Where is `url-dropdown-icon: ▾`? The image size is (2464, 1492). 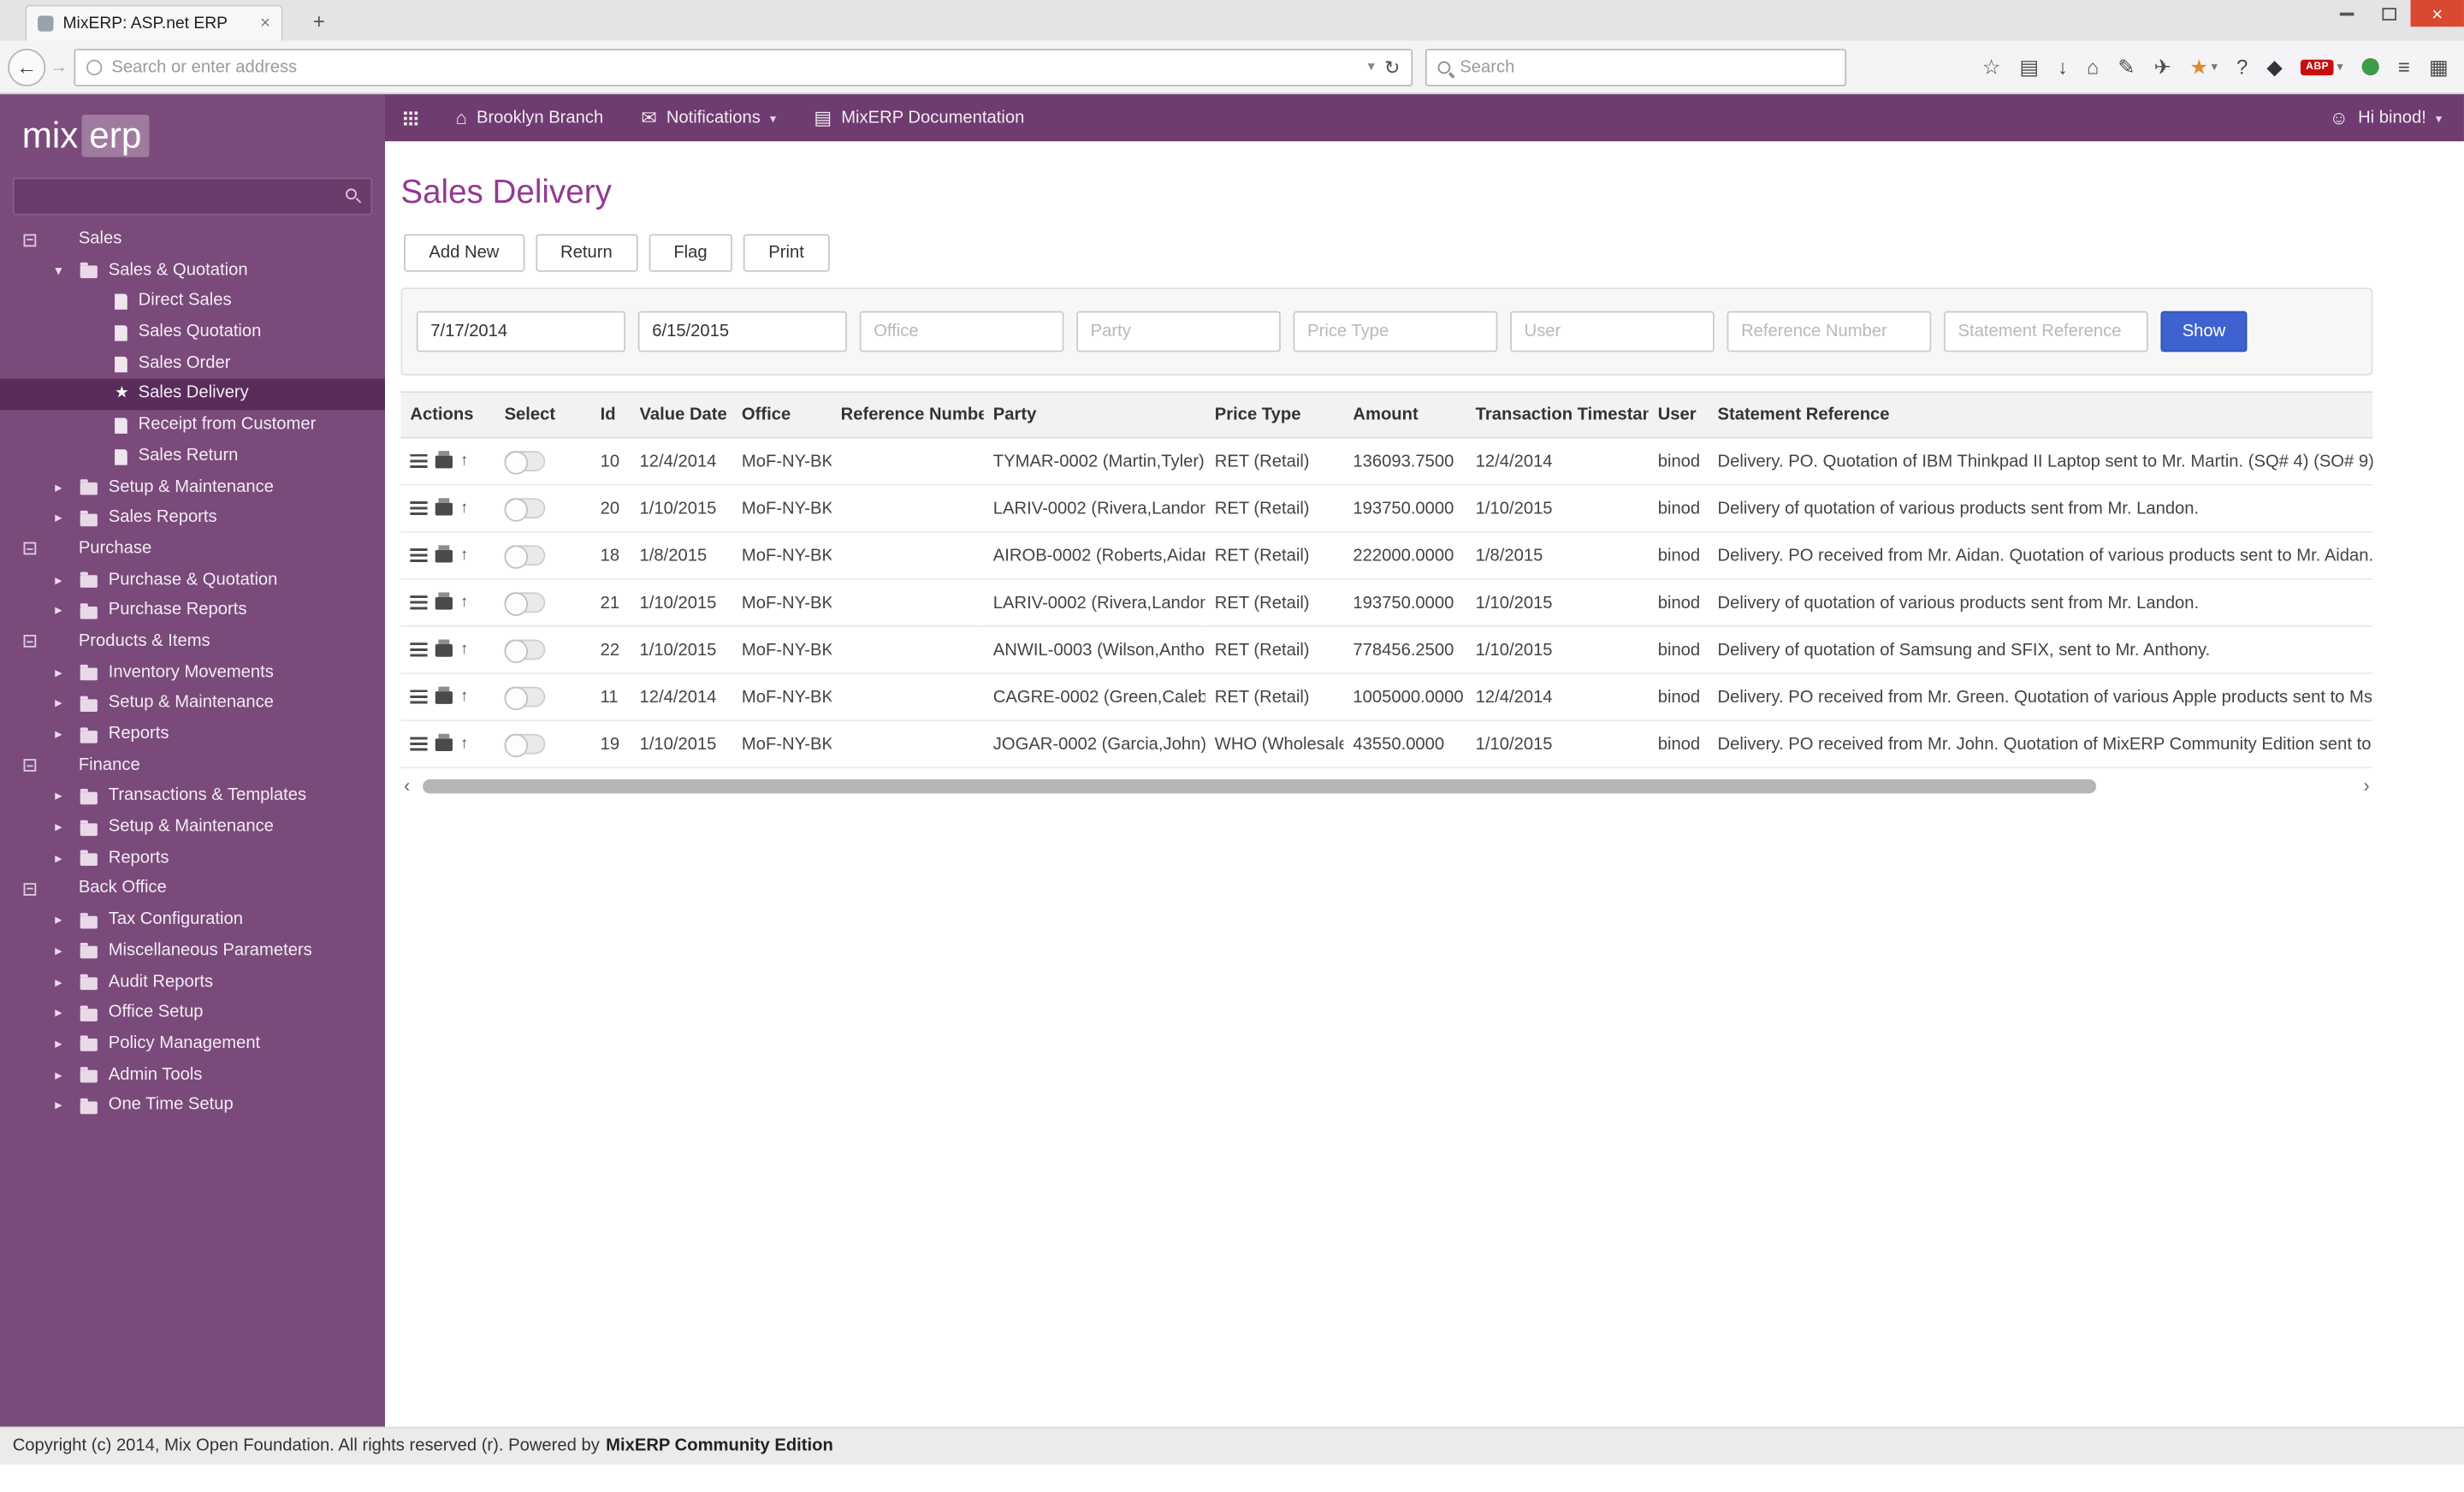
url-dropdown-icon: ▾ is located at coordinates (1371, 66).